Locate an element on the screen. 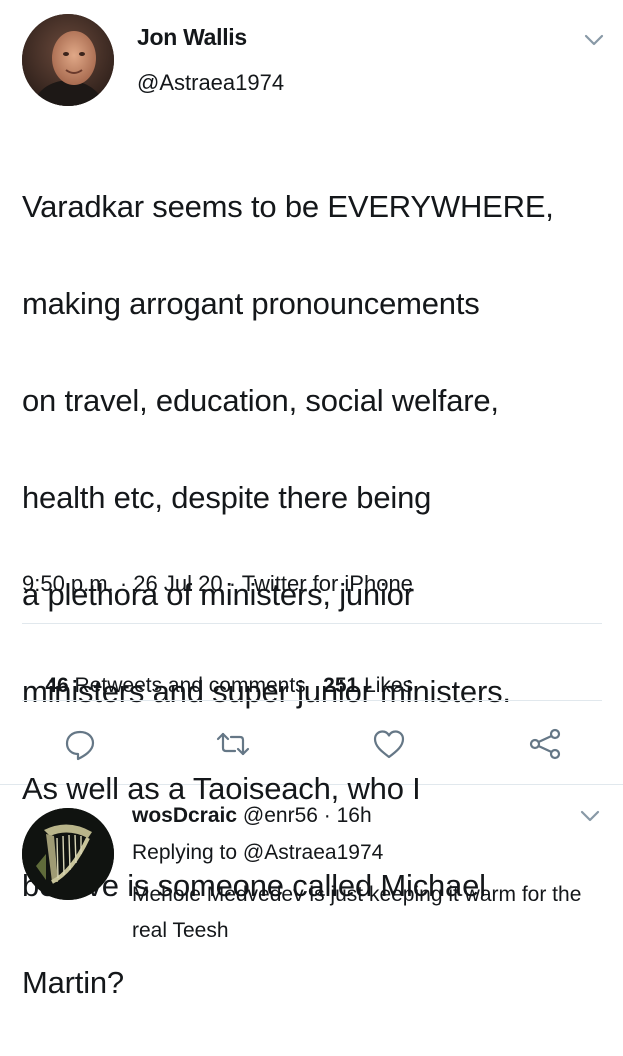 This screenshot has height=1056, width=623. tweet-text-line: Martin? is located at coordinates (73, 982).